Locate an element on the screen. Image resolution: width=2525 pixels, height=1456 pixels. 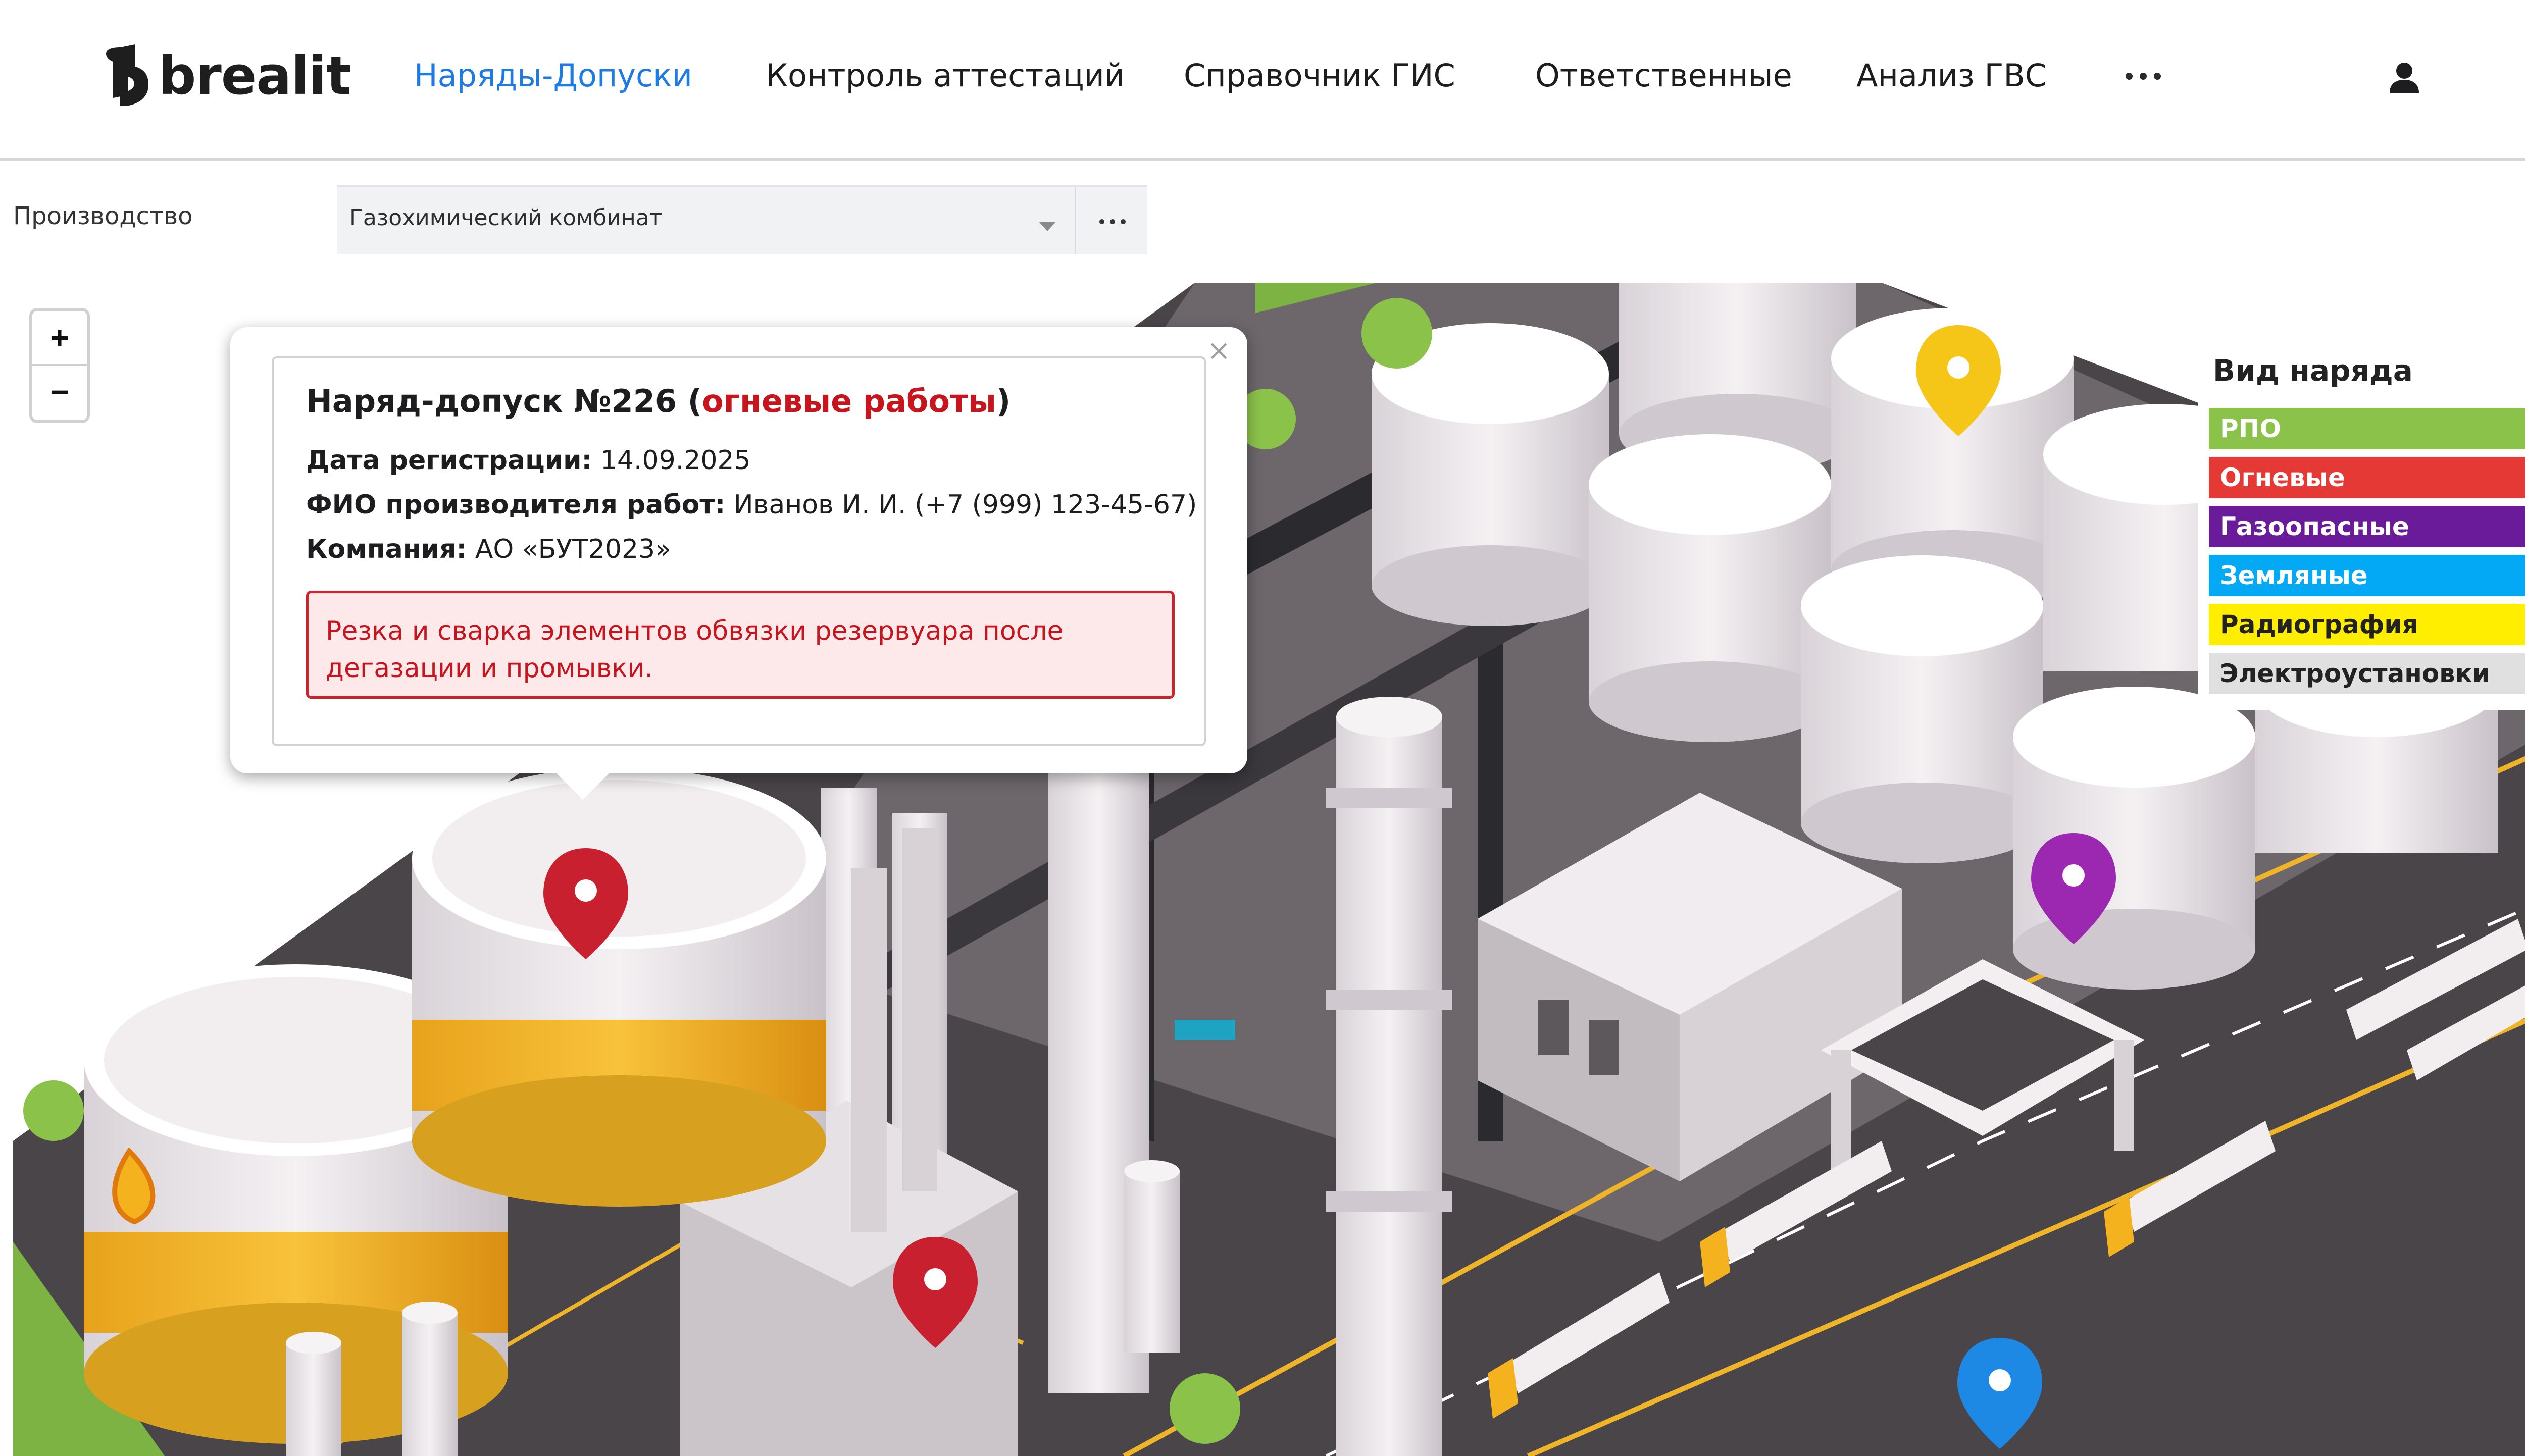
nav-tab-certification-control: Контроль аттестаций is located at coordinates (945, 76).